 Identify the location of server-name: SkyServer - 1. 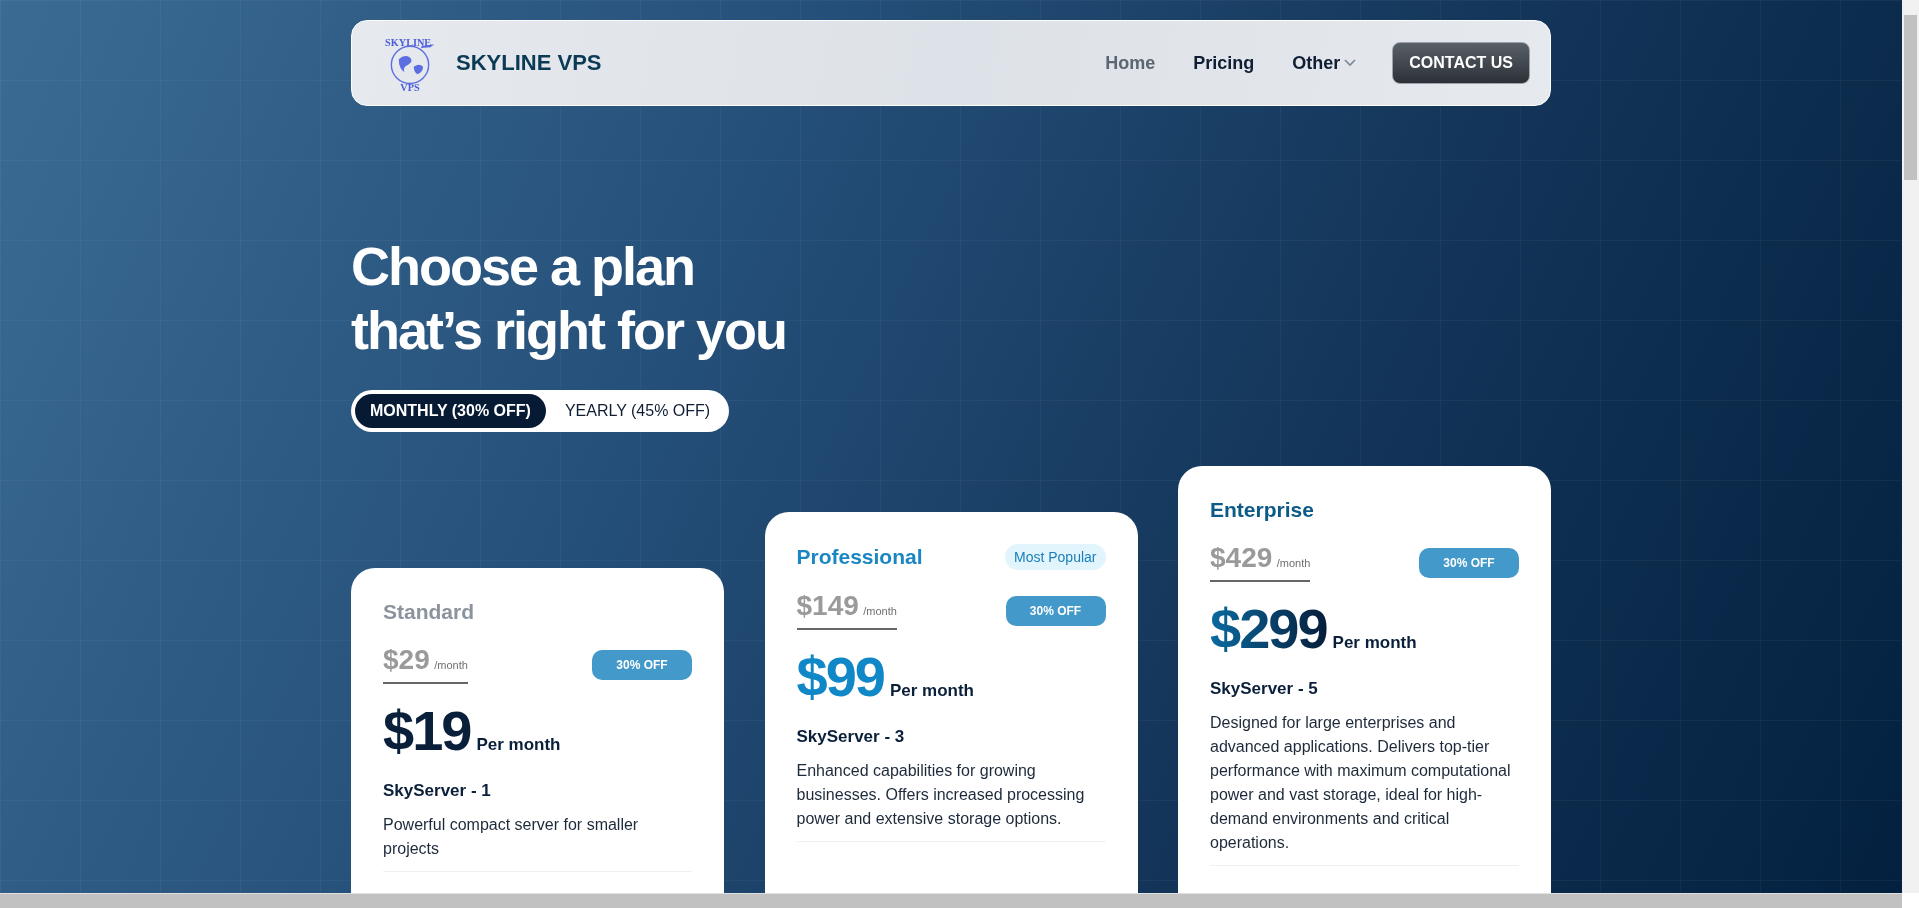
(437, 791).